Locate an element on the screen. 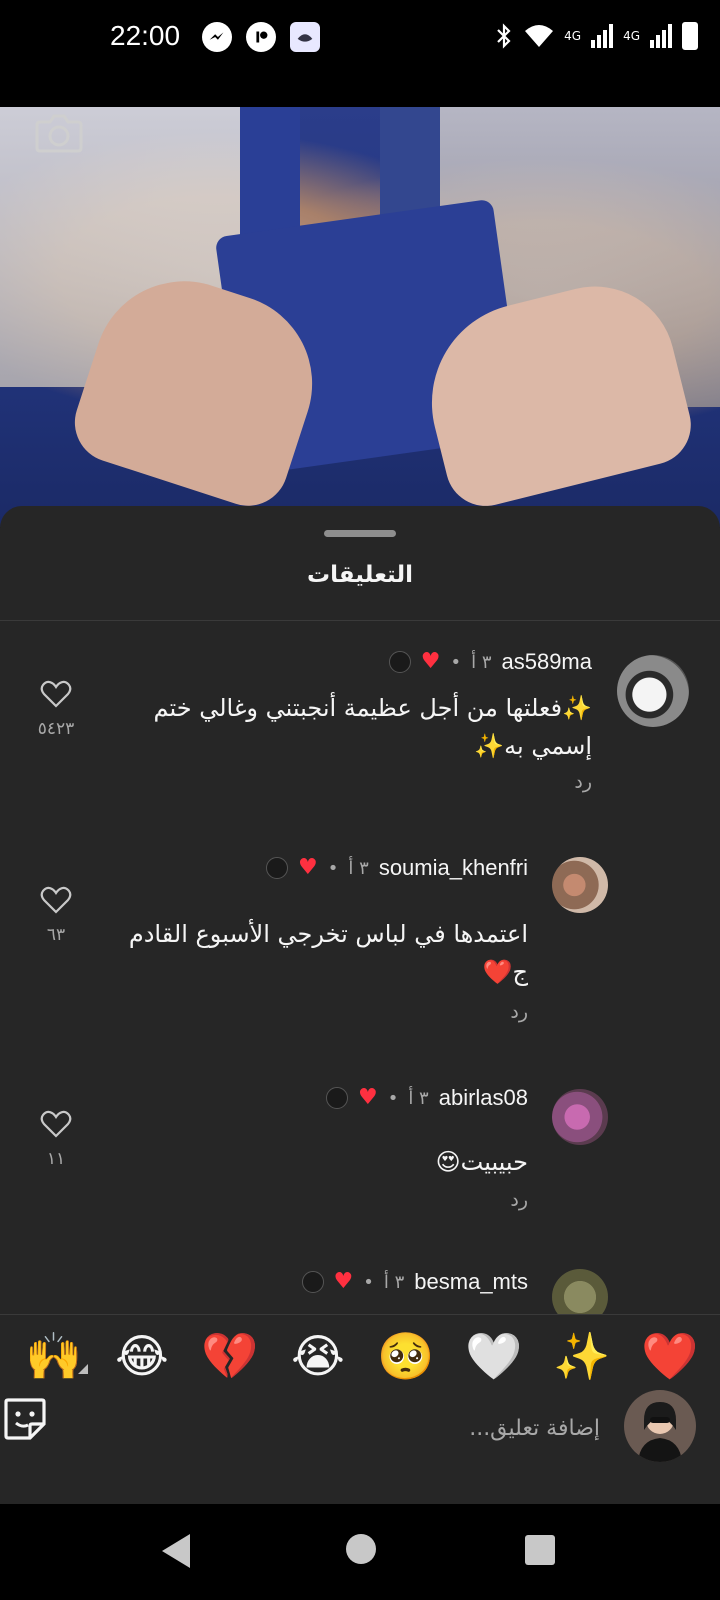  comment-composer is located at coordinates (360, 1434).